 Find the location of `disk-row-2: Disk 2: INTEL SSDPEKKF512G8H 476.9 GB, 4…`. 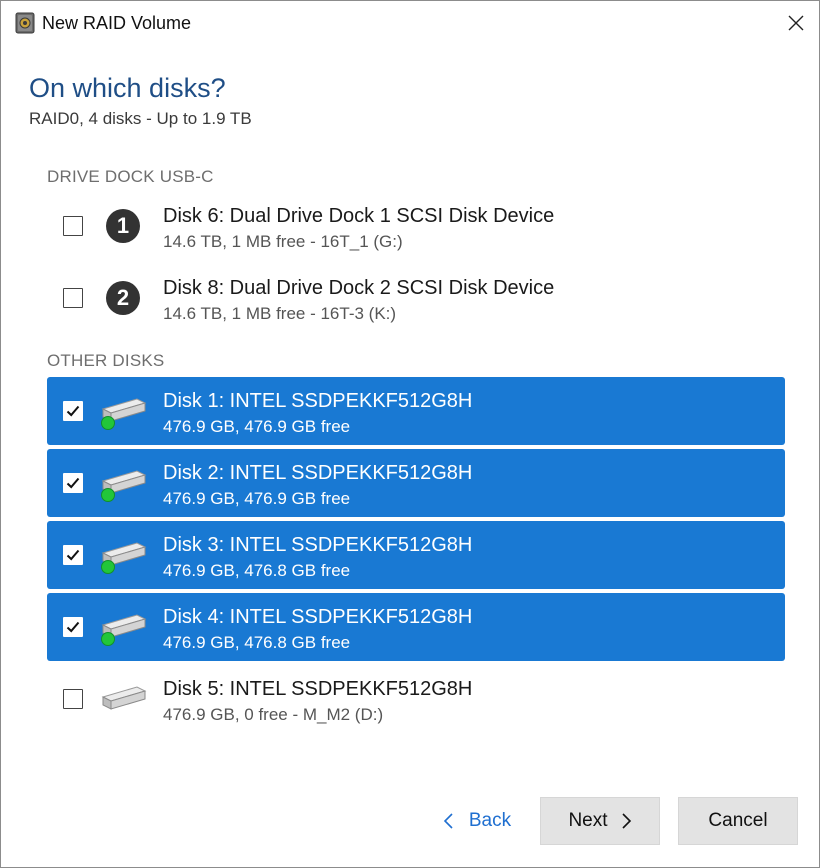

disk-row-2: Disk 2: INTEL SSDPEKKF512G8H 476.9 GB, 4… is located at coordinates (416, 483).